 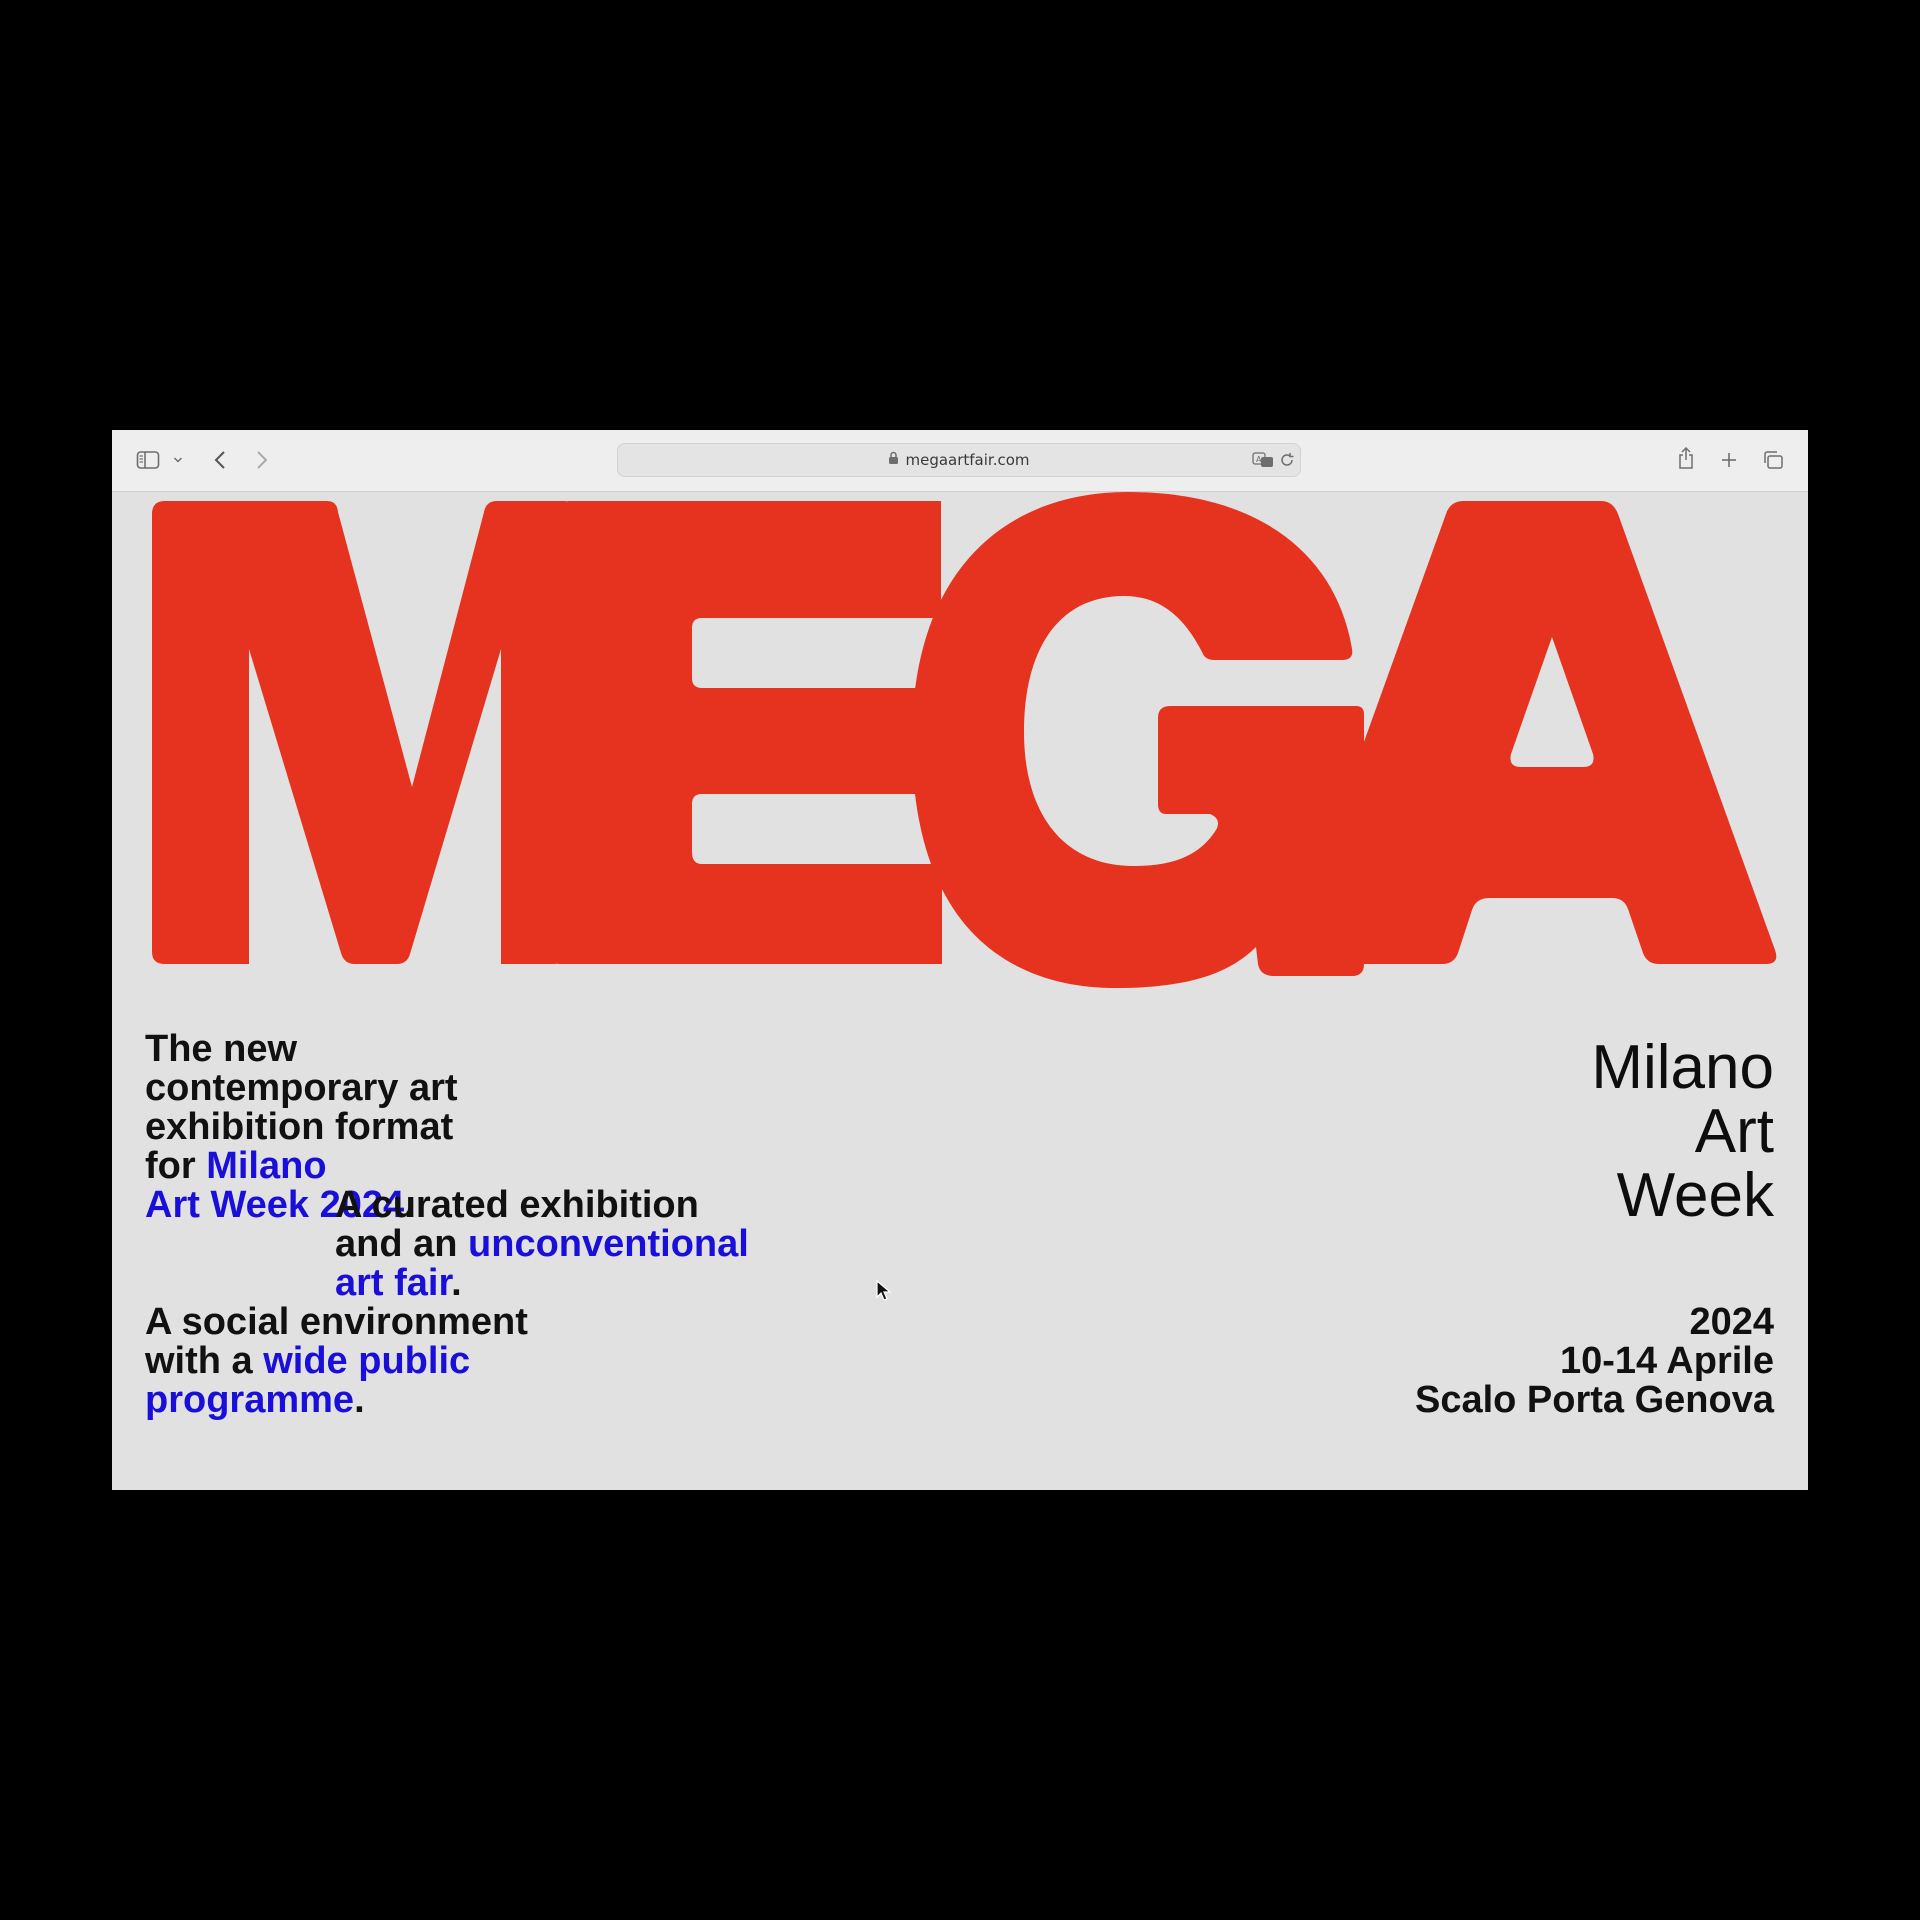 I want to click on address-bar: megaartfair.com A, so click(x=959, y=460).